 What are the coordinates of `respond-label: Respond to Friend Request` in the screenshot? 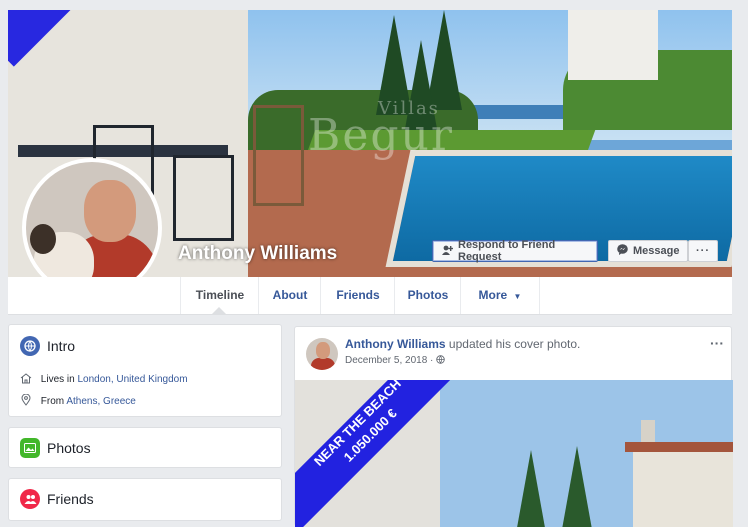 It's located at (507, 251).